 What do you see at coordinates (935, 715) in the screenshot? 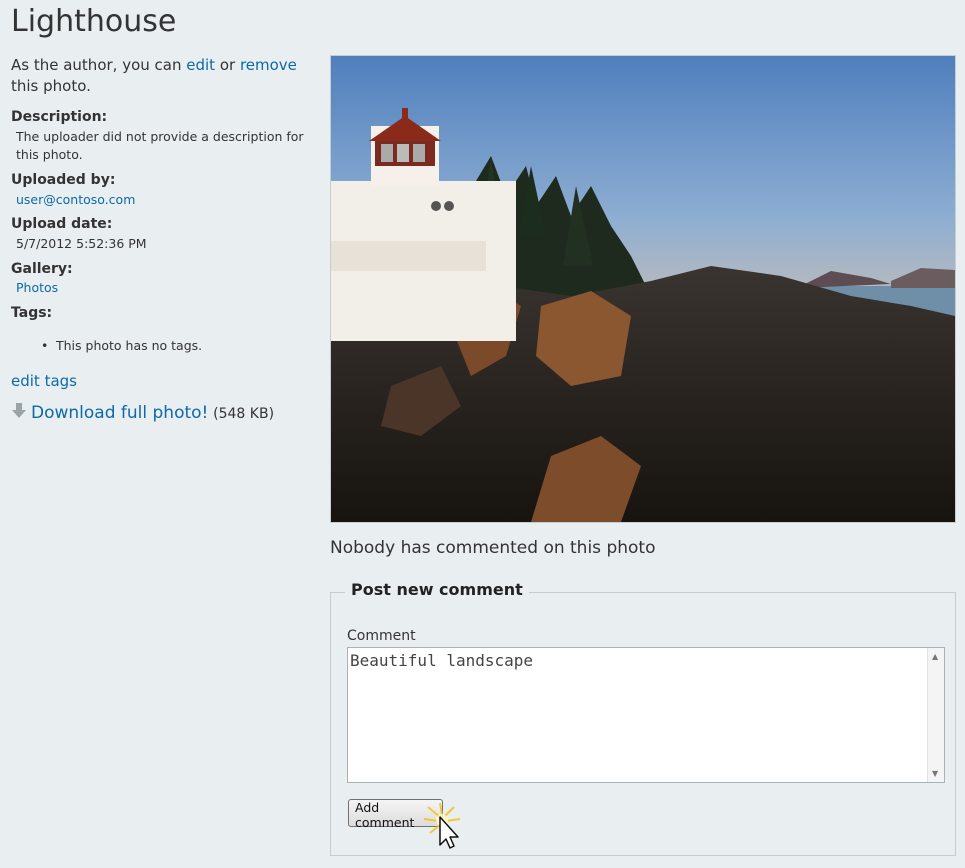
I see `comment-scrollbar: ▲ ▼` at bounding box center [935, 715].